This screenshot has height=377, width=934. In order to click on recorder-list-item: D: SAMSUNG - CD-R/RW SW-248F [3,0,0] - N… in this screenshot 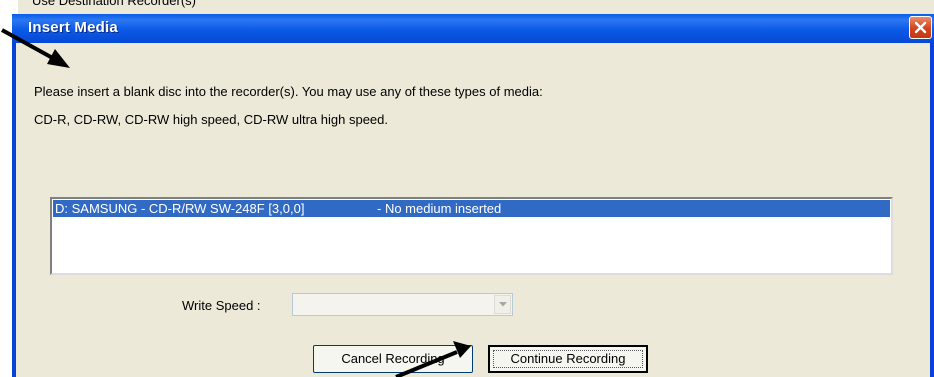, I will do `click(471, 208)`.